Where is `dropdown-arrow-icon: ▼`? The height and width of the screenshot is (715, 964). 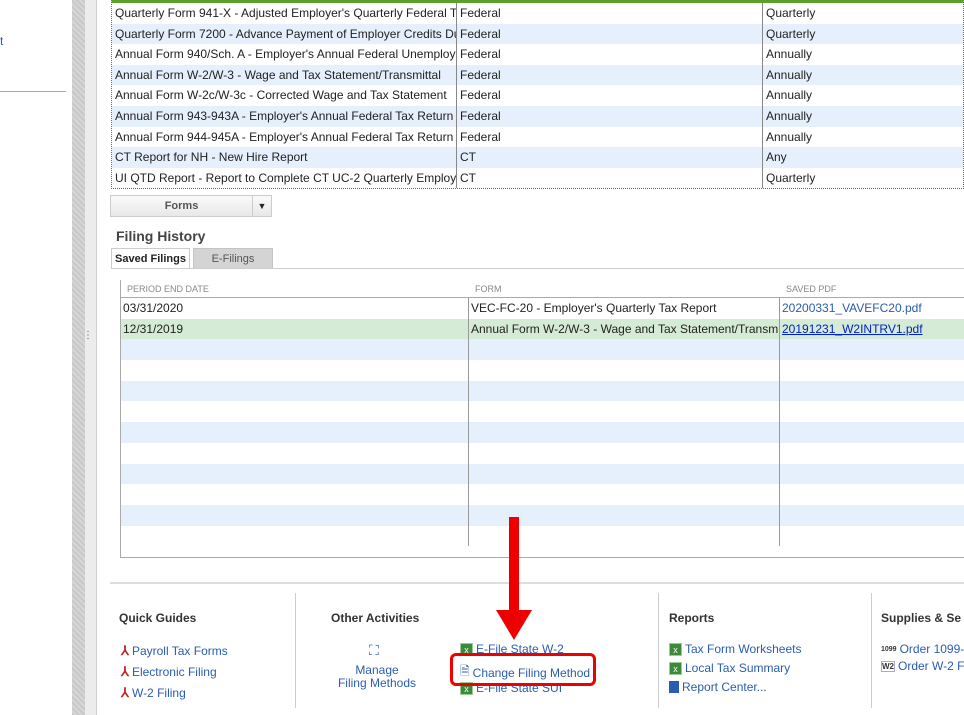
dropdown-arrow-icon: ▼ is located at coordinates (262, 206).